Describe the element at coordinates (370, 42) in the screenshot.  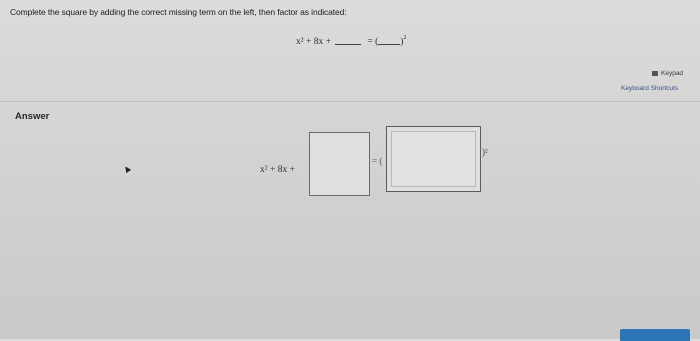
I see `equals-sign: =` at that location.